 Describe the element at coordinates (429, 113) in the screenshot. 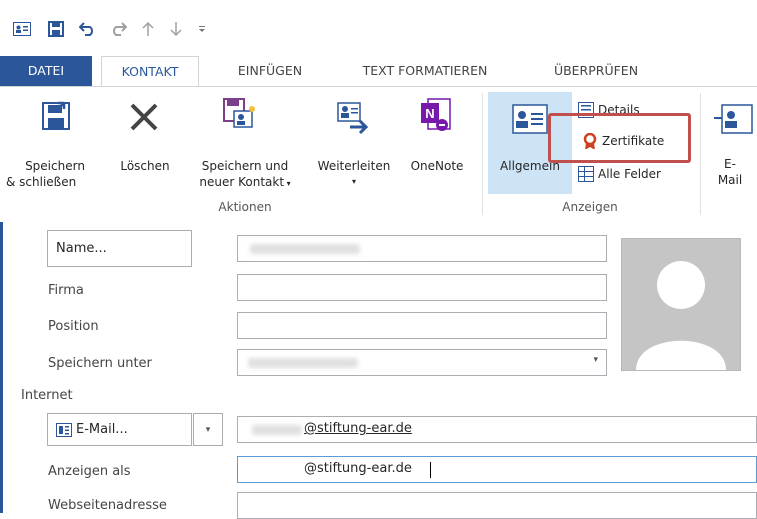

I see `svg-text: N` at that location.